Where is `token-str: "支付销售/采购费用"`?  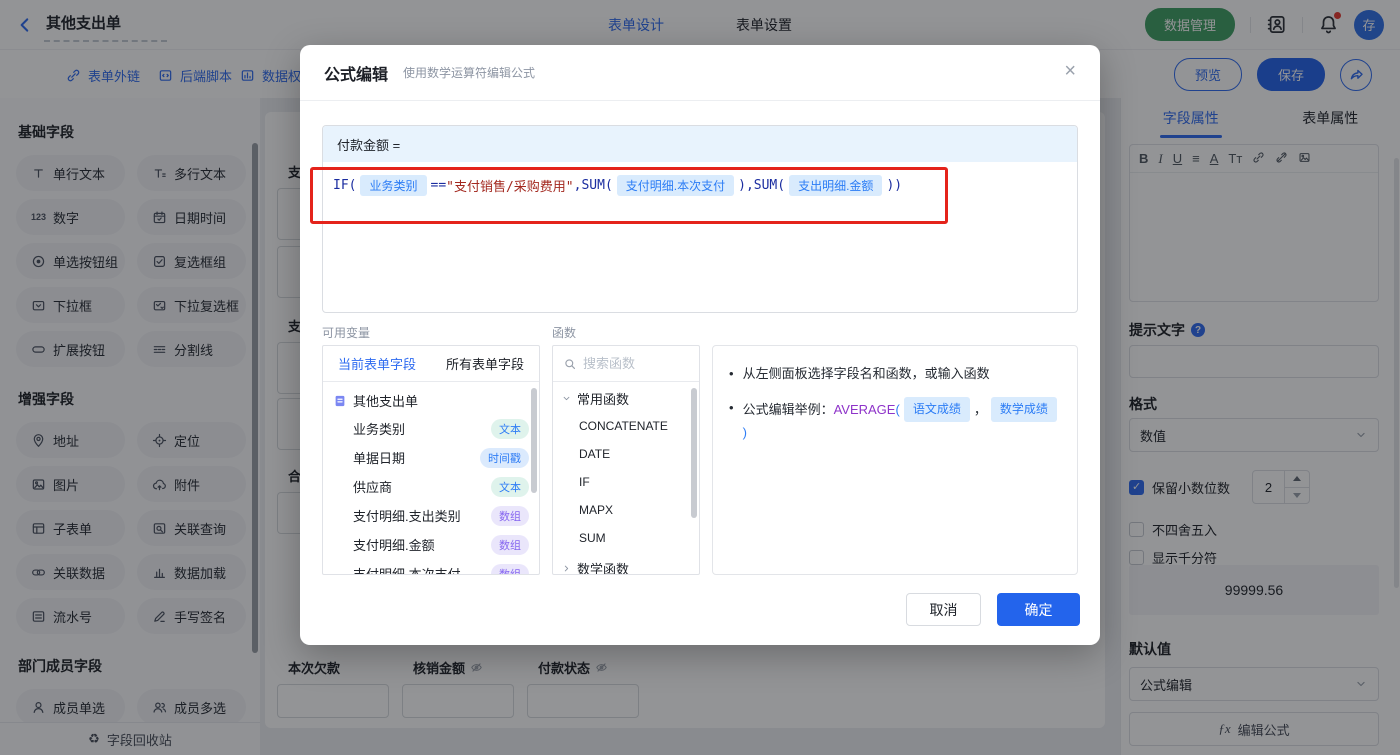
token-str: "支付销售/采购费用" is located at coordinates (510, 187).